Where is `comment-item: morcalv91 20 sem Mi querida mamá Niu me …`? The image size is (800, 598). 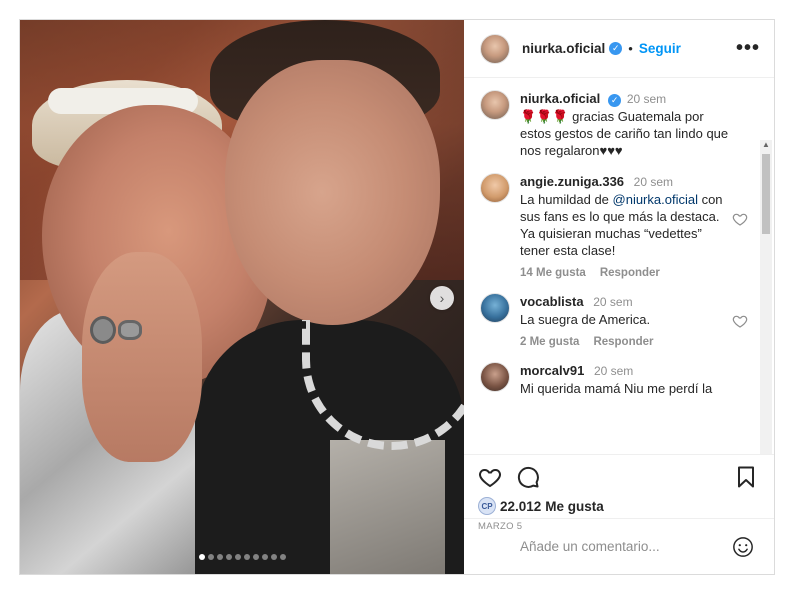 comment-item: morcalv91 20 sem Mi querida mamá Niu me … is located at coordinates (618, 379).